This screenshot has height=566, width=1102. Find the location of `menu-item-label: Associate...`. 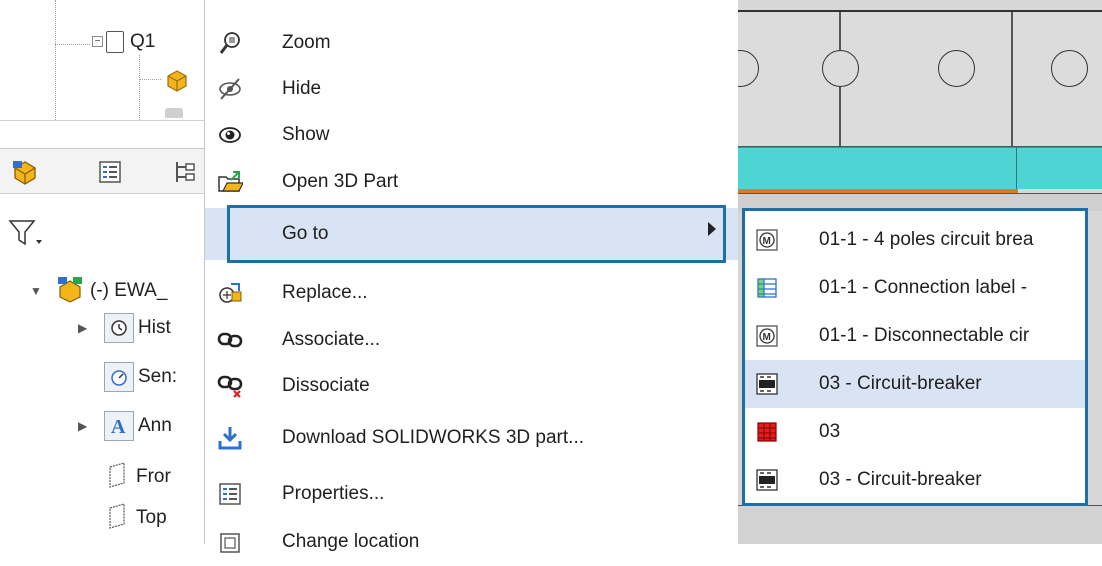

menu-item-label: Associate... is located at coordinates (331, 339).